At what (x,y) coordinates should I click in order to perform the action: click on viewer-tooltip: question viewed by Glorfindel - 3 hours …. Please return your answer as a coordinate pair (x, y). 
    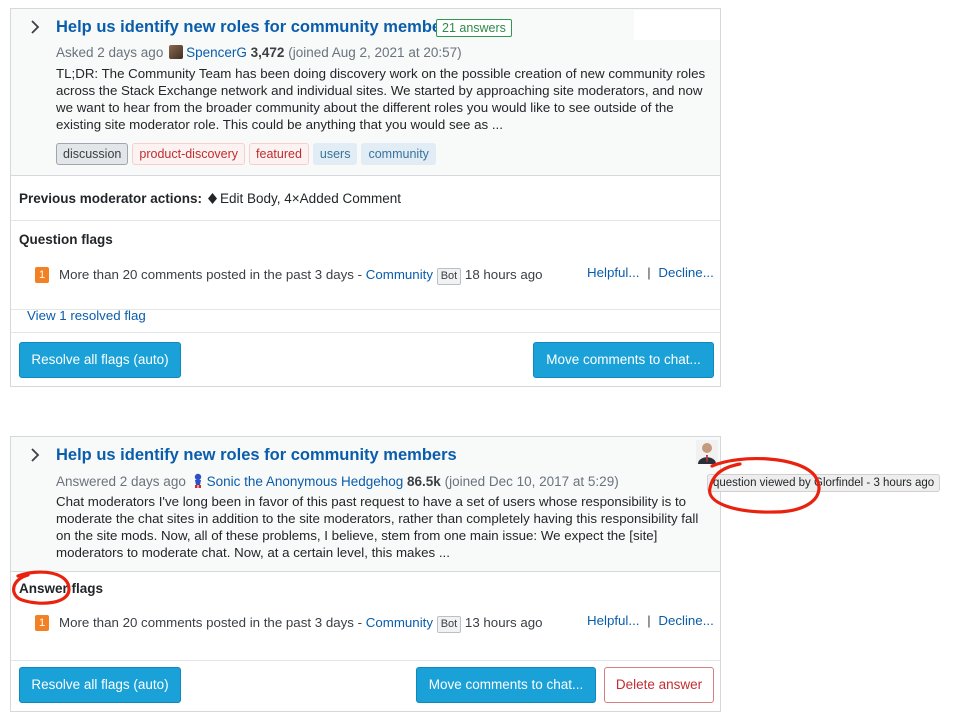
    Looking at the image, I should click on (824, 483).